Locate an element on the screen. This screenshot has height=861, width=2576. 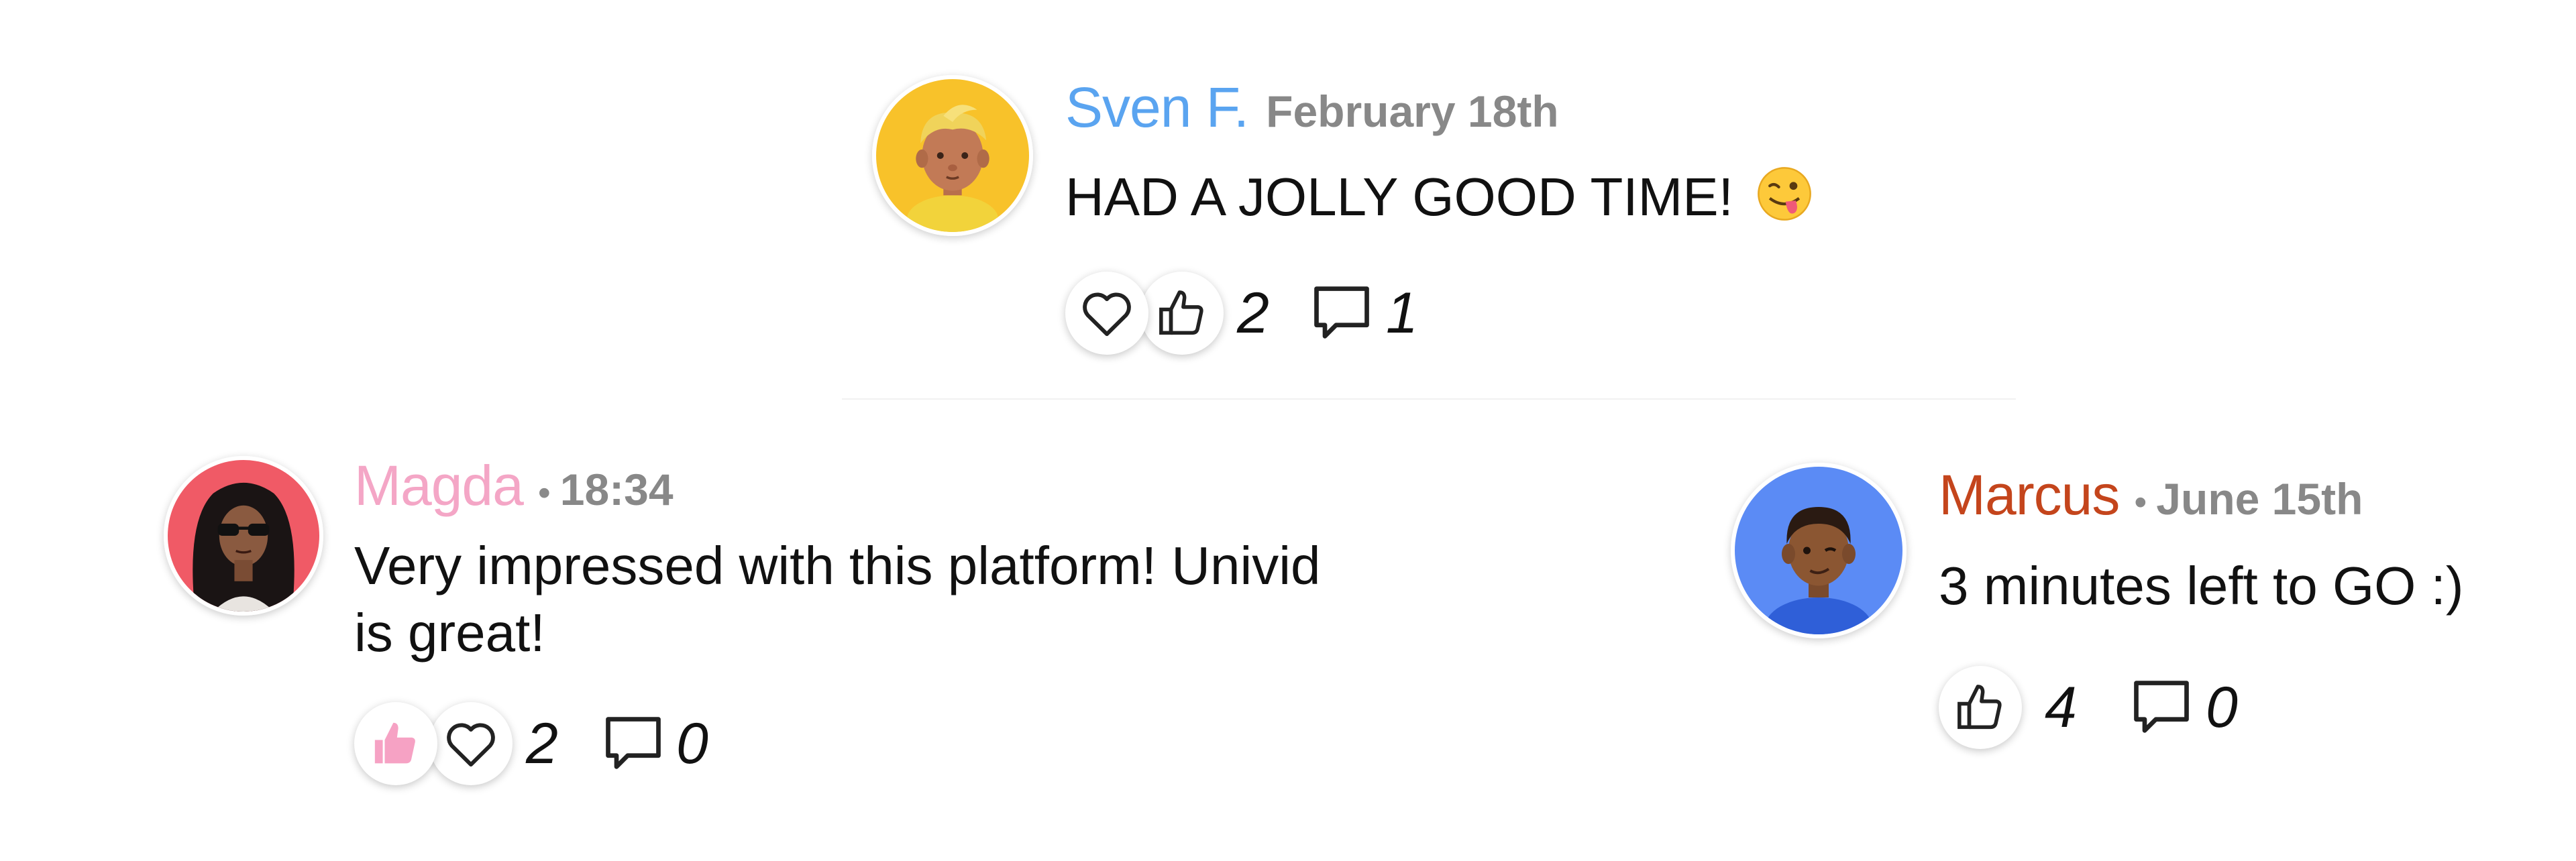
comment-text: HAD A JOLLY GOOD TIME! is located at coordinates (1439, 197).